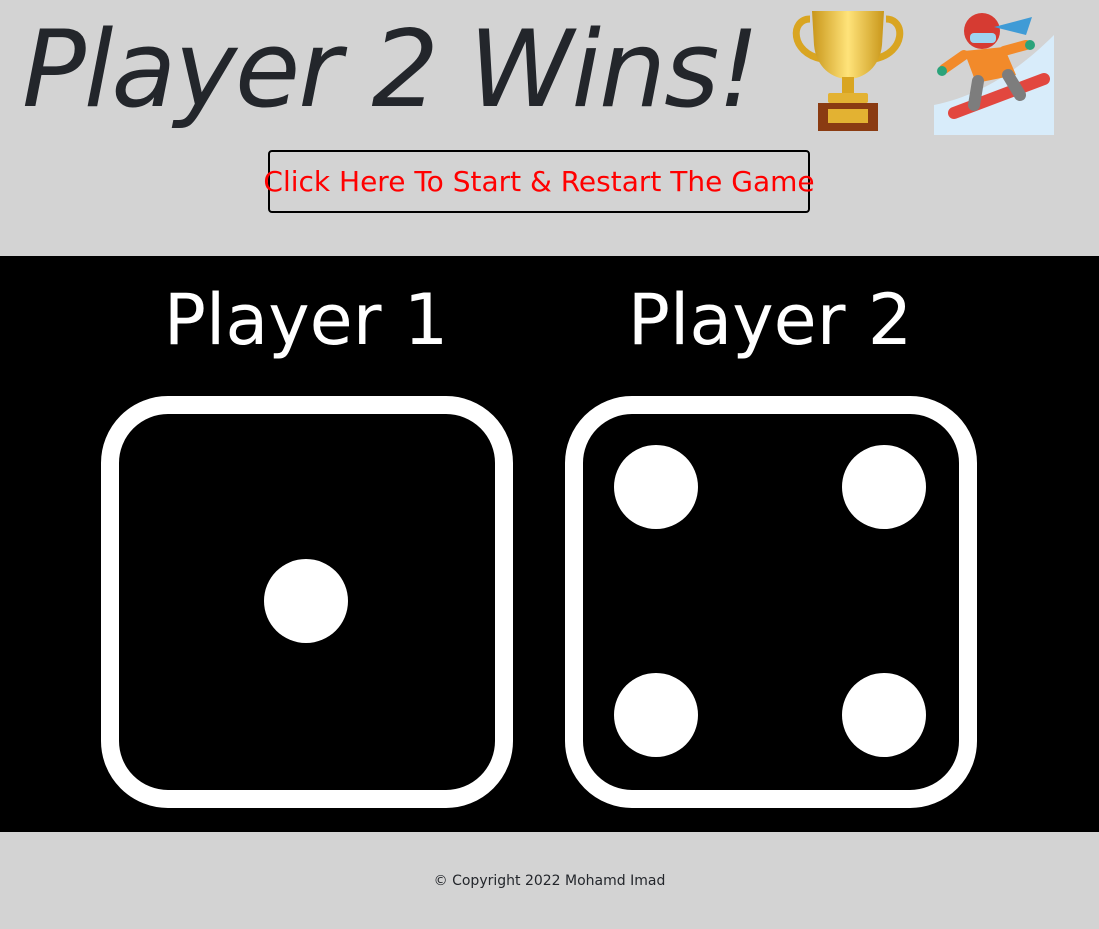 This screenshot has width=1099, height=929. Describe the element at coordinates (391, 69) in the screenshot. I see `page-title: Player 2 Wins!` at that location.